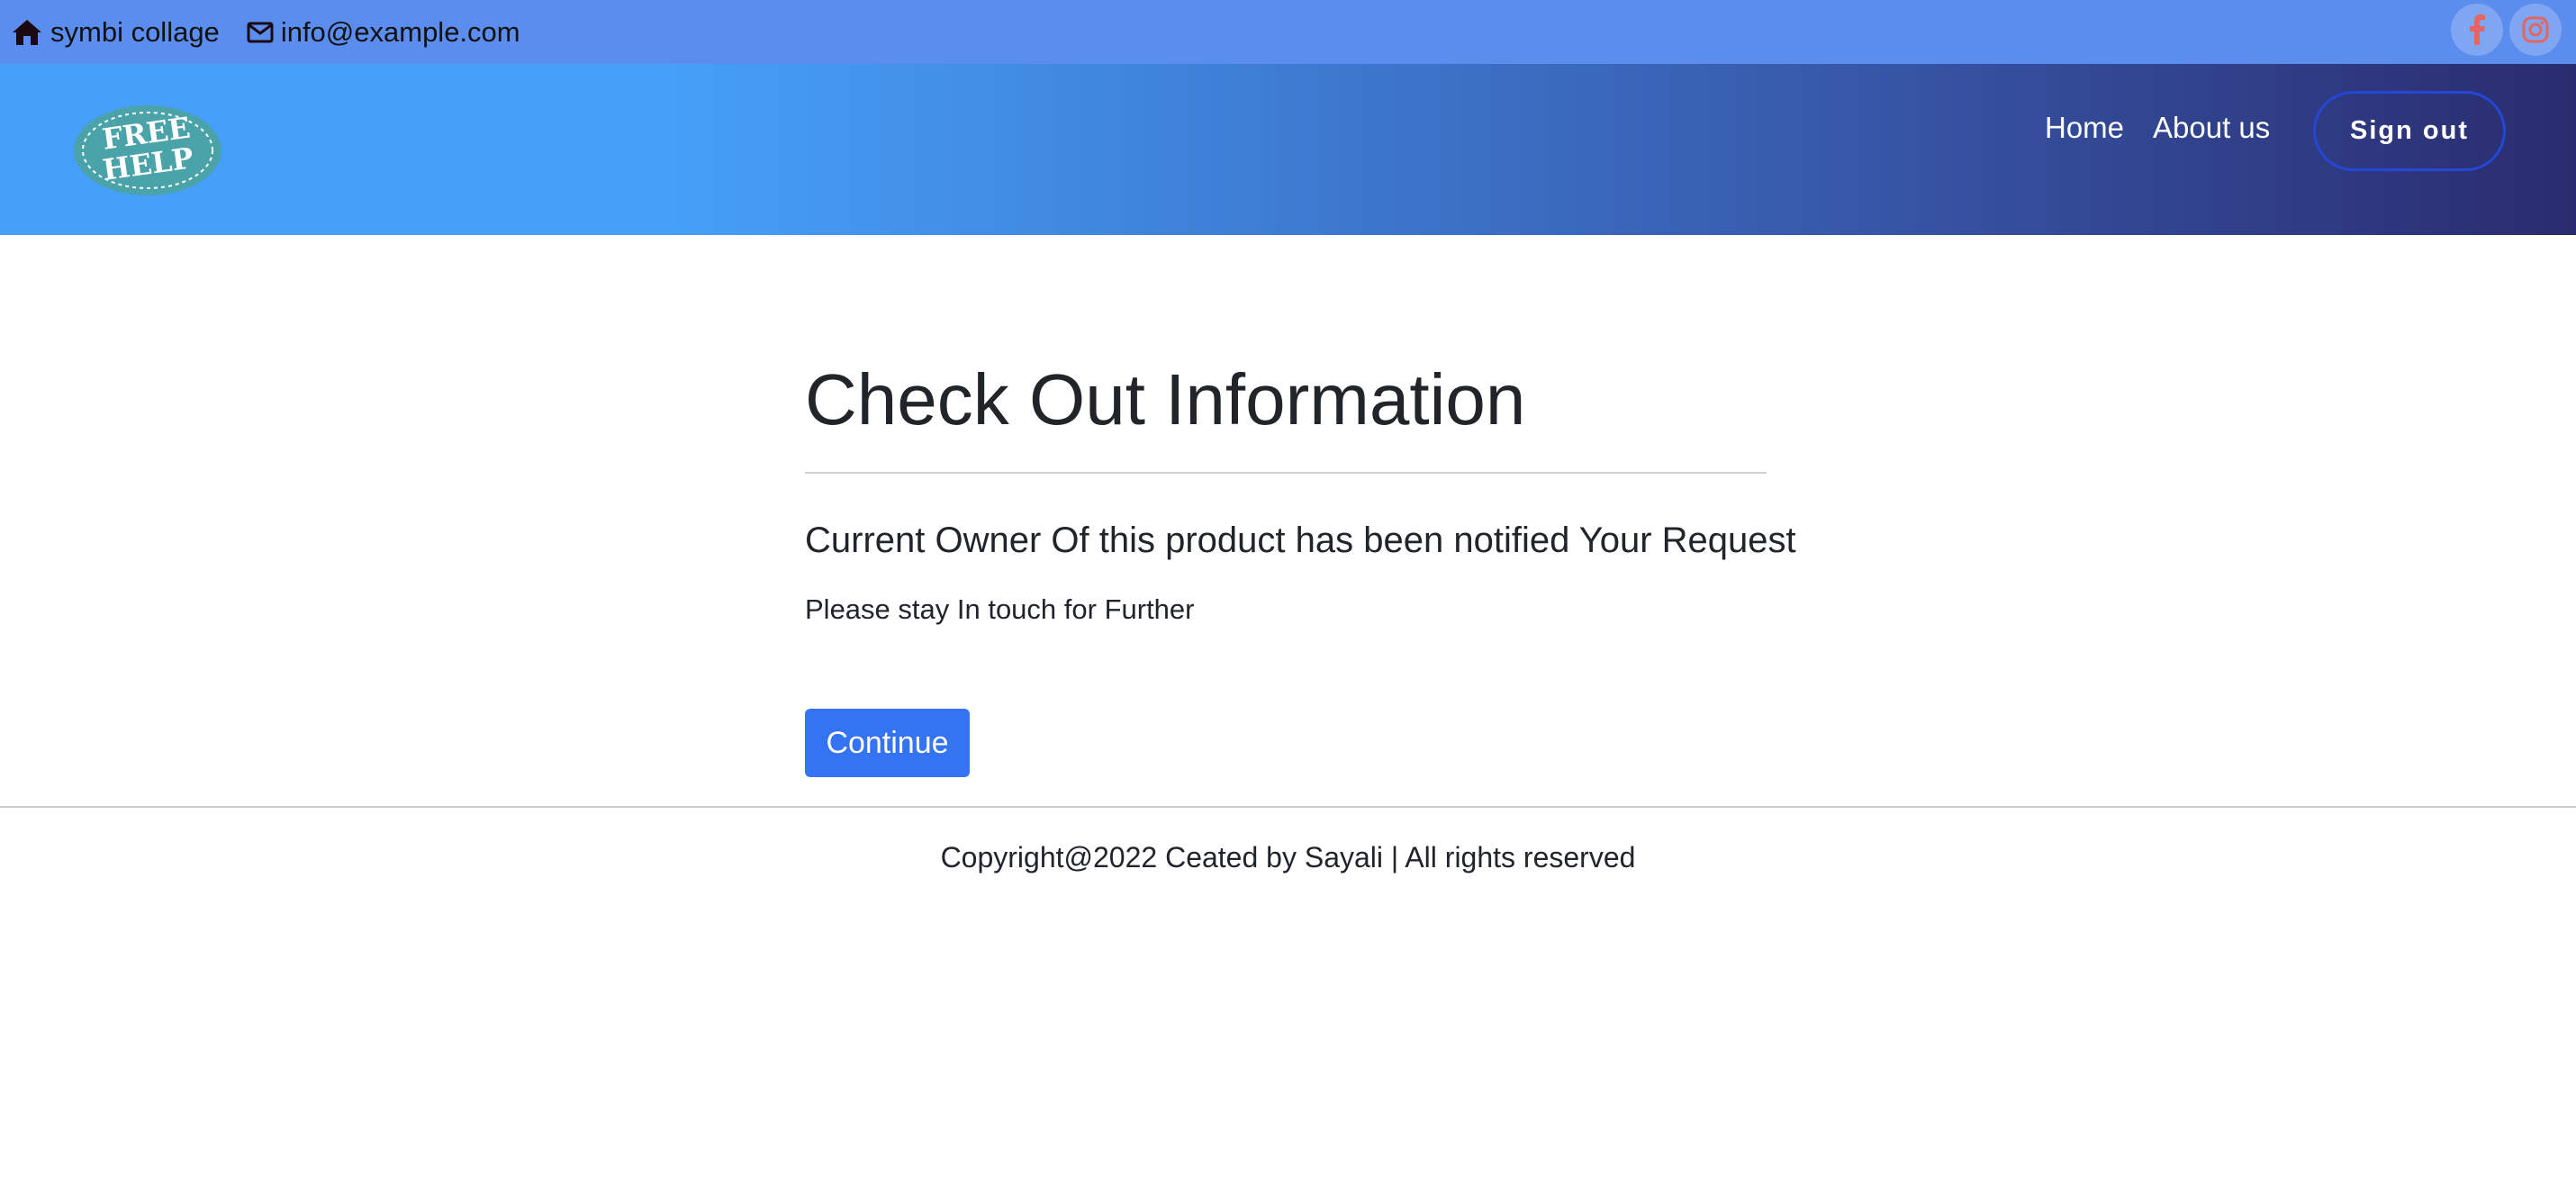  I want to click on stay-in-touch-note: Please stay In touch for Further, so click(1000, 609).